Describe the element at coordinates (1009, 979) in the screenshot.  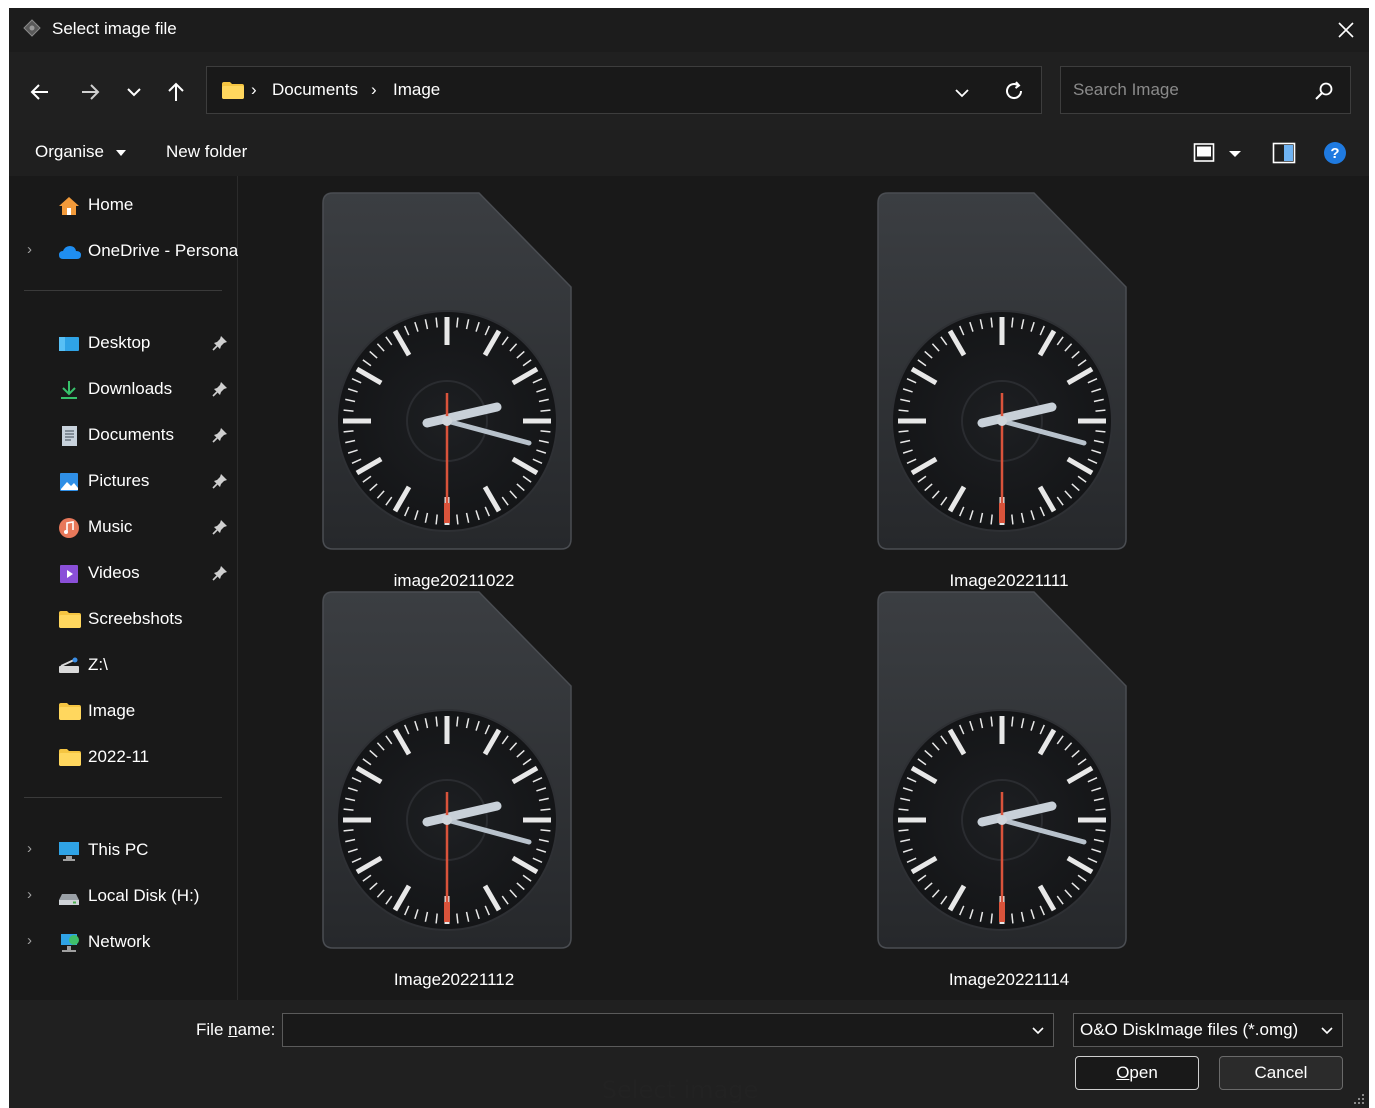
I see `file-name-label: Image20221114` at that location.